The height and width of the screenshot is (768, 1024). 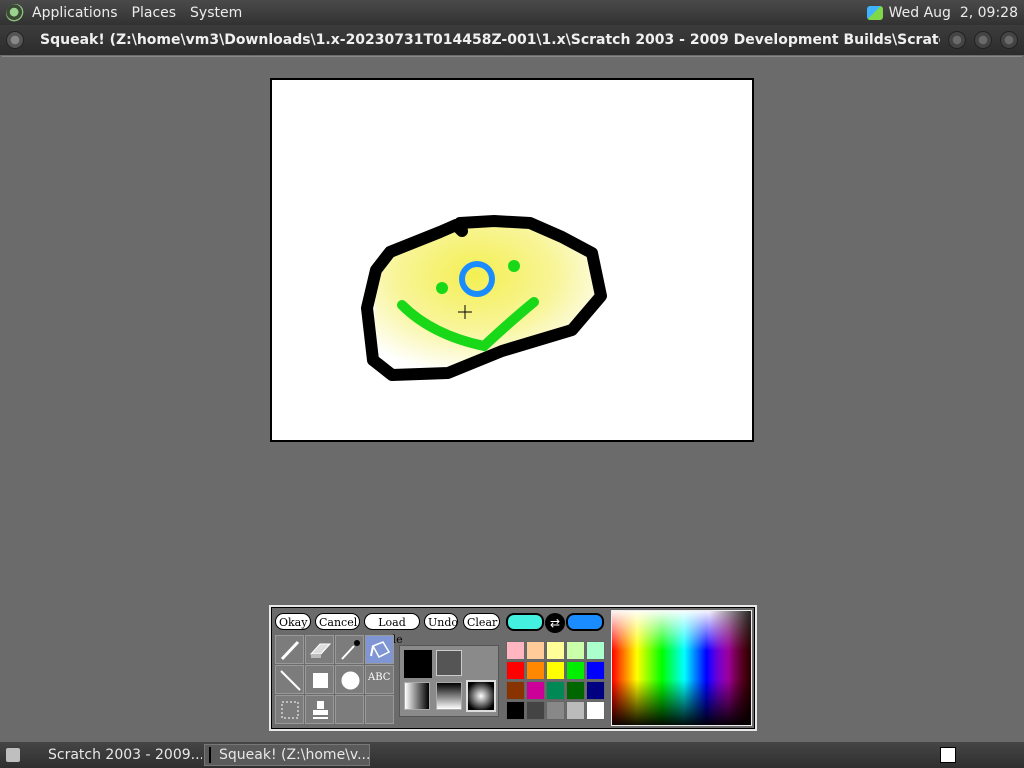 I want to click on paintbrush-icon, so click(x=290, y=650).